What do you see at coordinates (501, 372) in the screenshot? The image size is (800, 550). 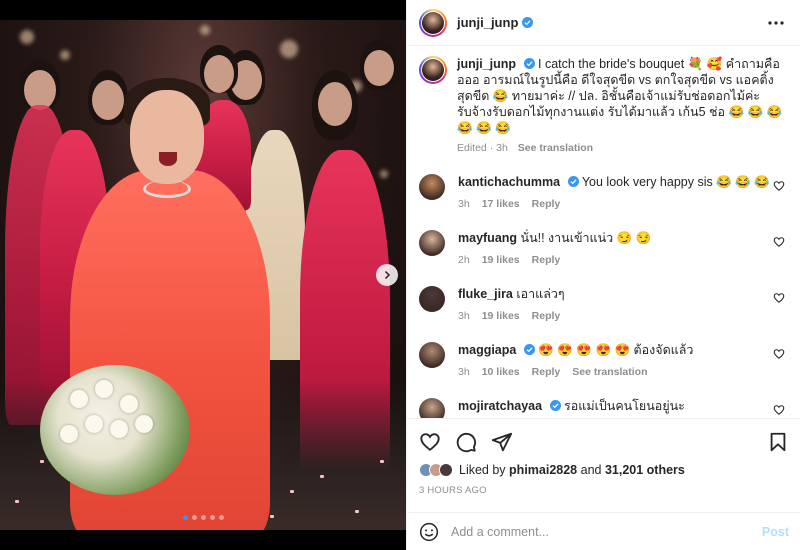 I see `comment-likes: 10 likes` at bounding box center [501, 372].